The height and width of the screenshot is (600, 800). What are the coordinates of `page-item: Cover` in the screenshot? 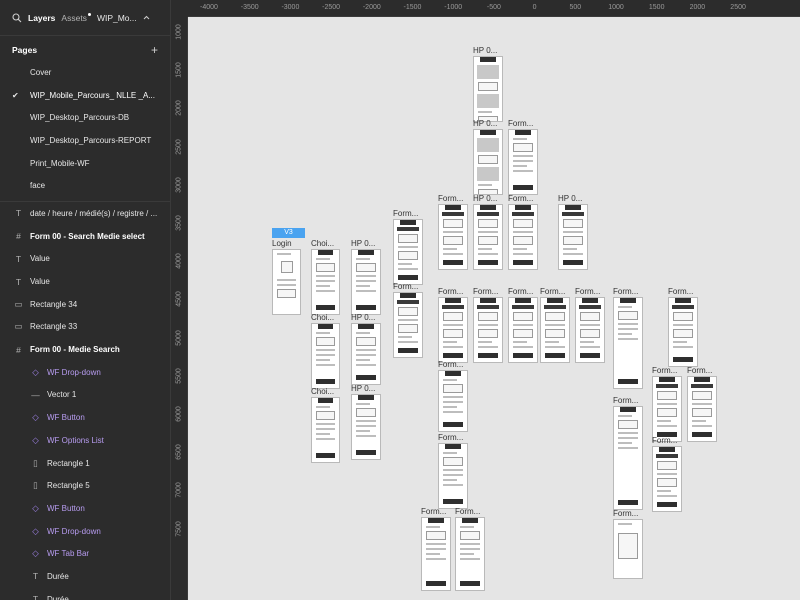 It's located at (85, 72).